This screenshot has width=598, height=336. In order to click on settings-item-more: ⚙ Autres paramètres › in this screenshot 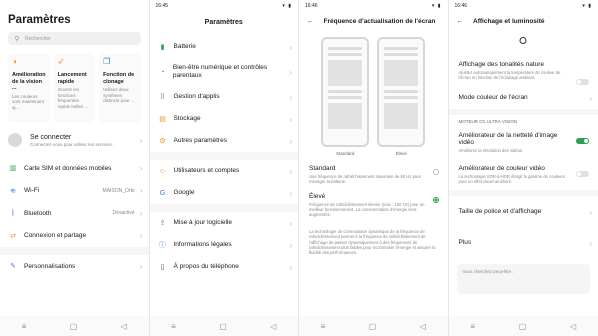, I will do `click(224, 141)`.